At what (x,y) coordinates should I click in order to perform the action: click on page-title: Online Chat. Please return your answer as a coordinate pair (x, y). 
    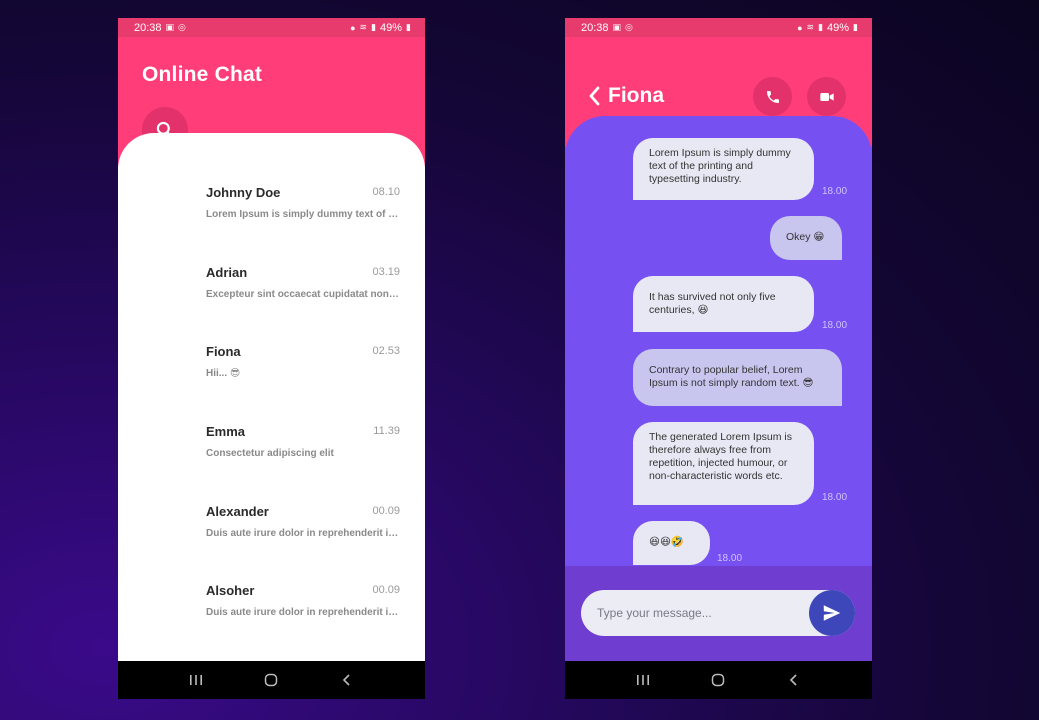
    Looking at the image, I should click on (202, 74).